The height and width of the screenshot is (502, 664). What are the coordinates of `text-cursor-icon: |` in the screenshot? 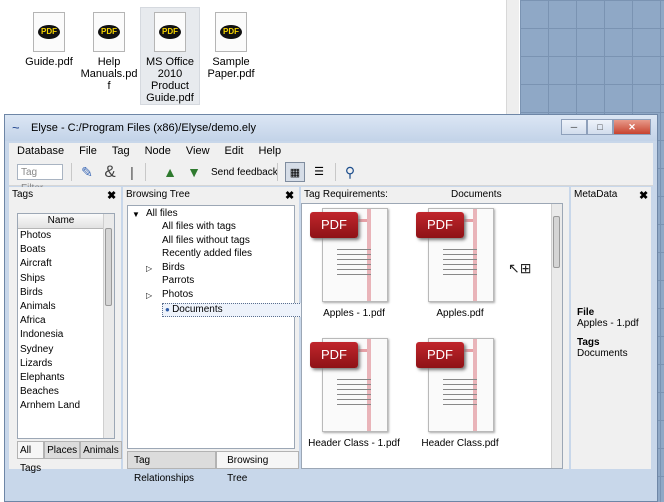 It's located at (132, 172).